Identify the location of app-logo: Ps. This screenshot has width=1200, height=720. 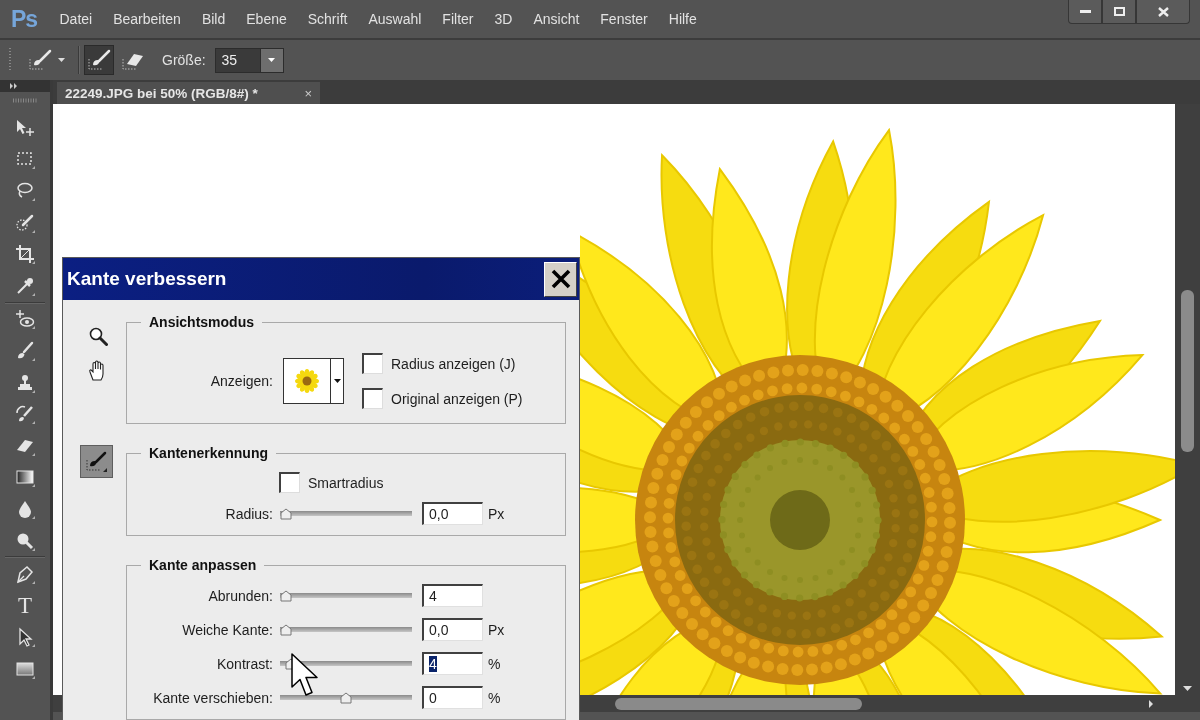
(25, 19).